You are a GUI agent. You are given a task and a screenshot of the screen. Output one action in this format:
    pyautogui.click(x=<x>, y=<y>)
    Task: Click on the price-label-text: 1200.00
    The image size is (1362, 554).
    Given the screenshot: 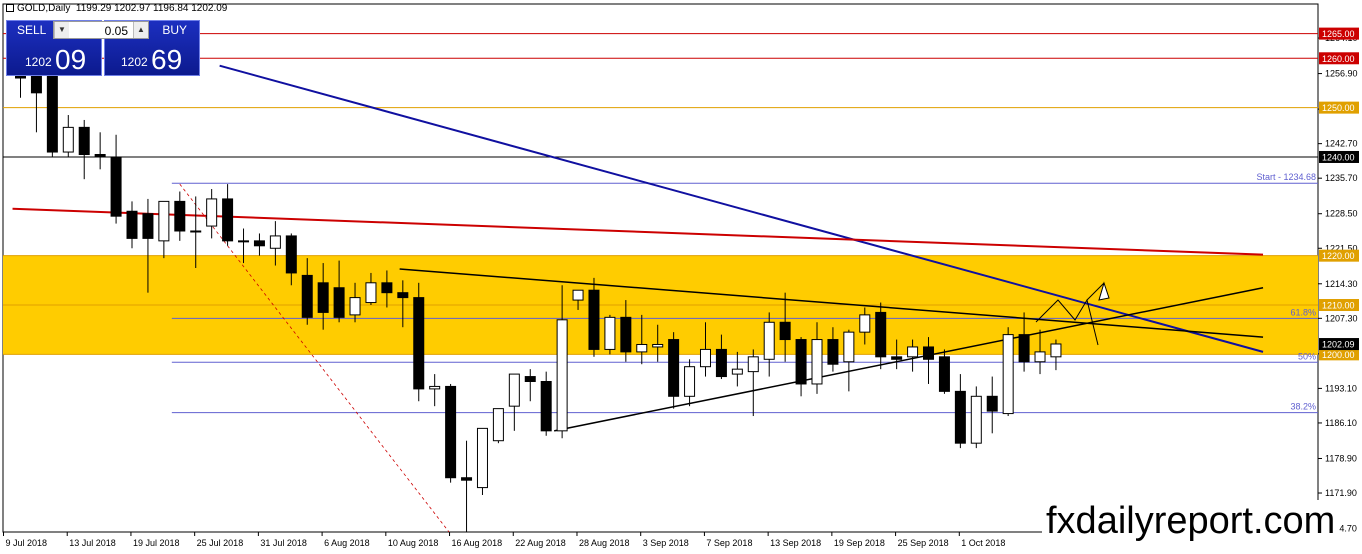 What is the action you would take?
    pyautogui.click(x=1338, y=355)
    